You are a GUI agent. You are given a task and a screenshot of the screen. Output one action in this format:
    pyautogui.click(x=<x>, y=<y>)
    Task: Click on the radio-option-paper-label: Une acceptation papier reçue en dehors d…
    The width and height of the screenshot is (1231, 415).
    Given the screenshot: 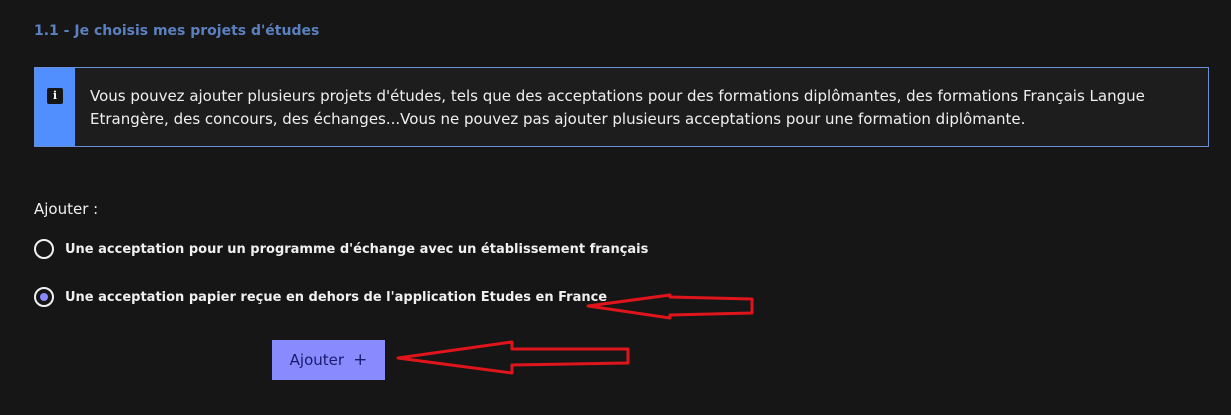 What is the action you would take?
    pyautogui.click(x=336, y=297)
    